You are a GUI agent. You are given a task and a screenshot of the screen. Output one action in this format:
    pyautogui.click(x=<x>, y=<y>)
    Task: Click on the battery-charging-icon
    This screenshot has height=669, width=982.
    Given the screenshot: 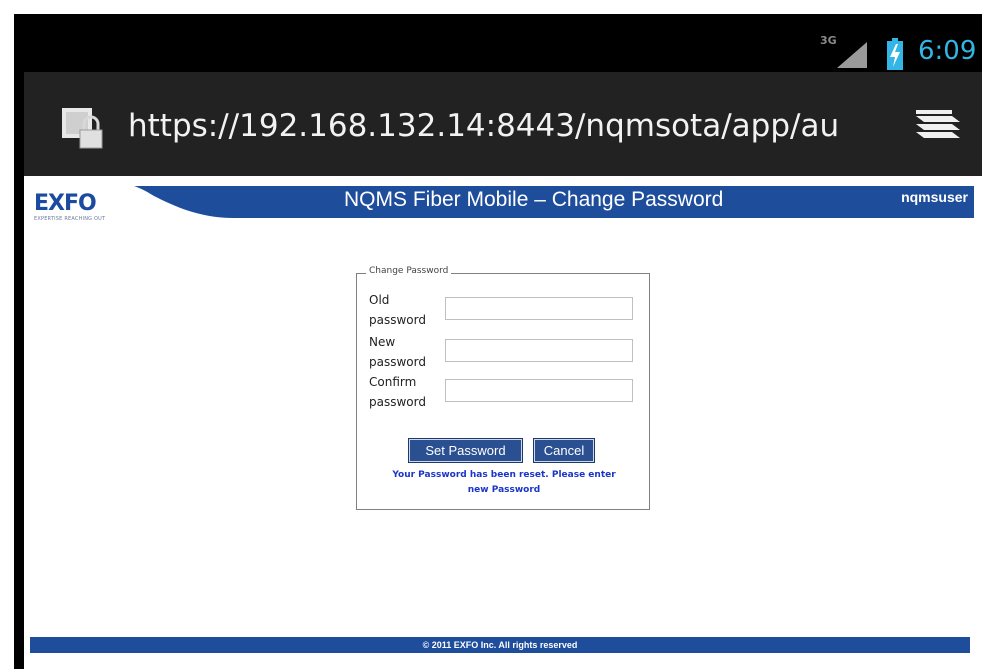 What is the action you would take?
    pyautogui.click(x=895, y=54)
    